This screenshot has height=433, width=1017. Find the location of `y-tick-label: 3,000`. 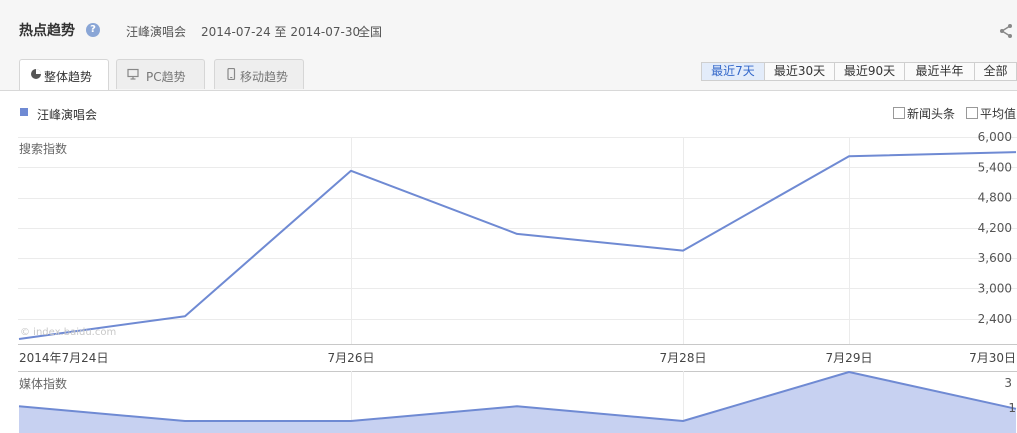

y-tick-label: 3,000 is located at coordinates (995, 288).